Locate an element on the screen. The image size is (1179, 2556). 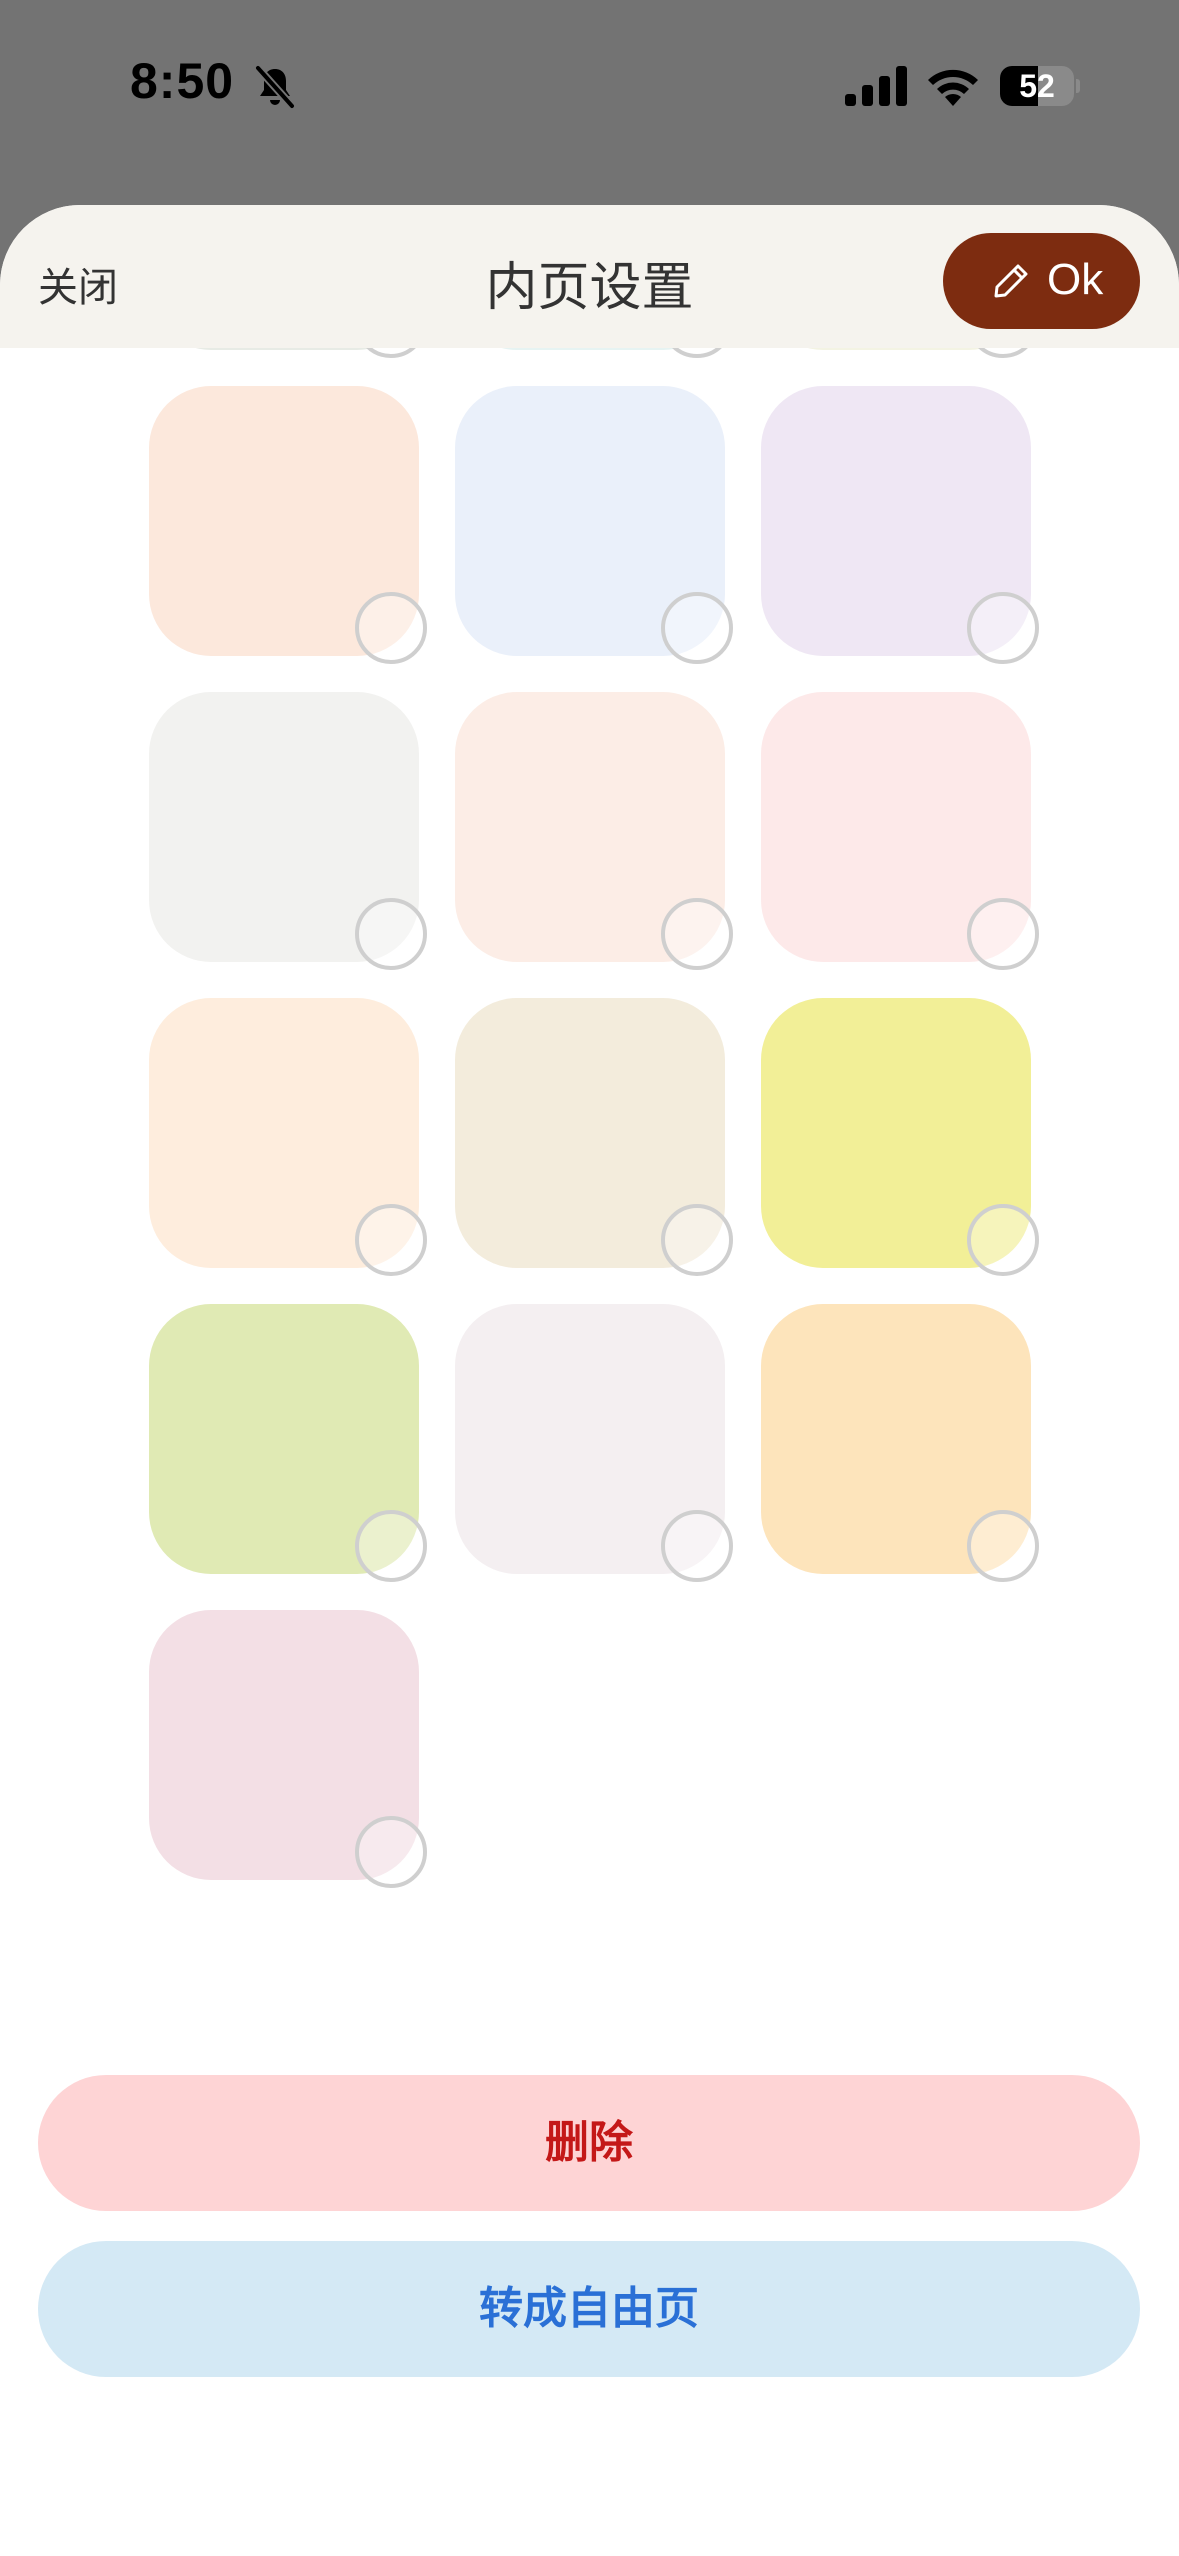
sheet-header: 关闭 内页设置 Ok is located at coordinates (589, 276).